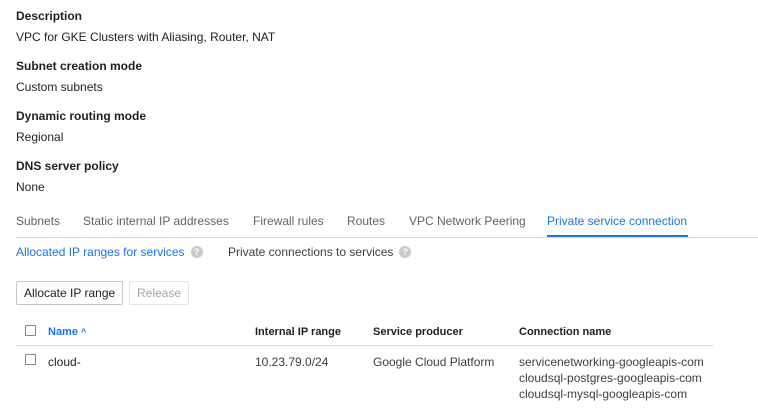  I want to click on column-header-name-label: Name, so click(63, 332).